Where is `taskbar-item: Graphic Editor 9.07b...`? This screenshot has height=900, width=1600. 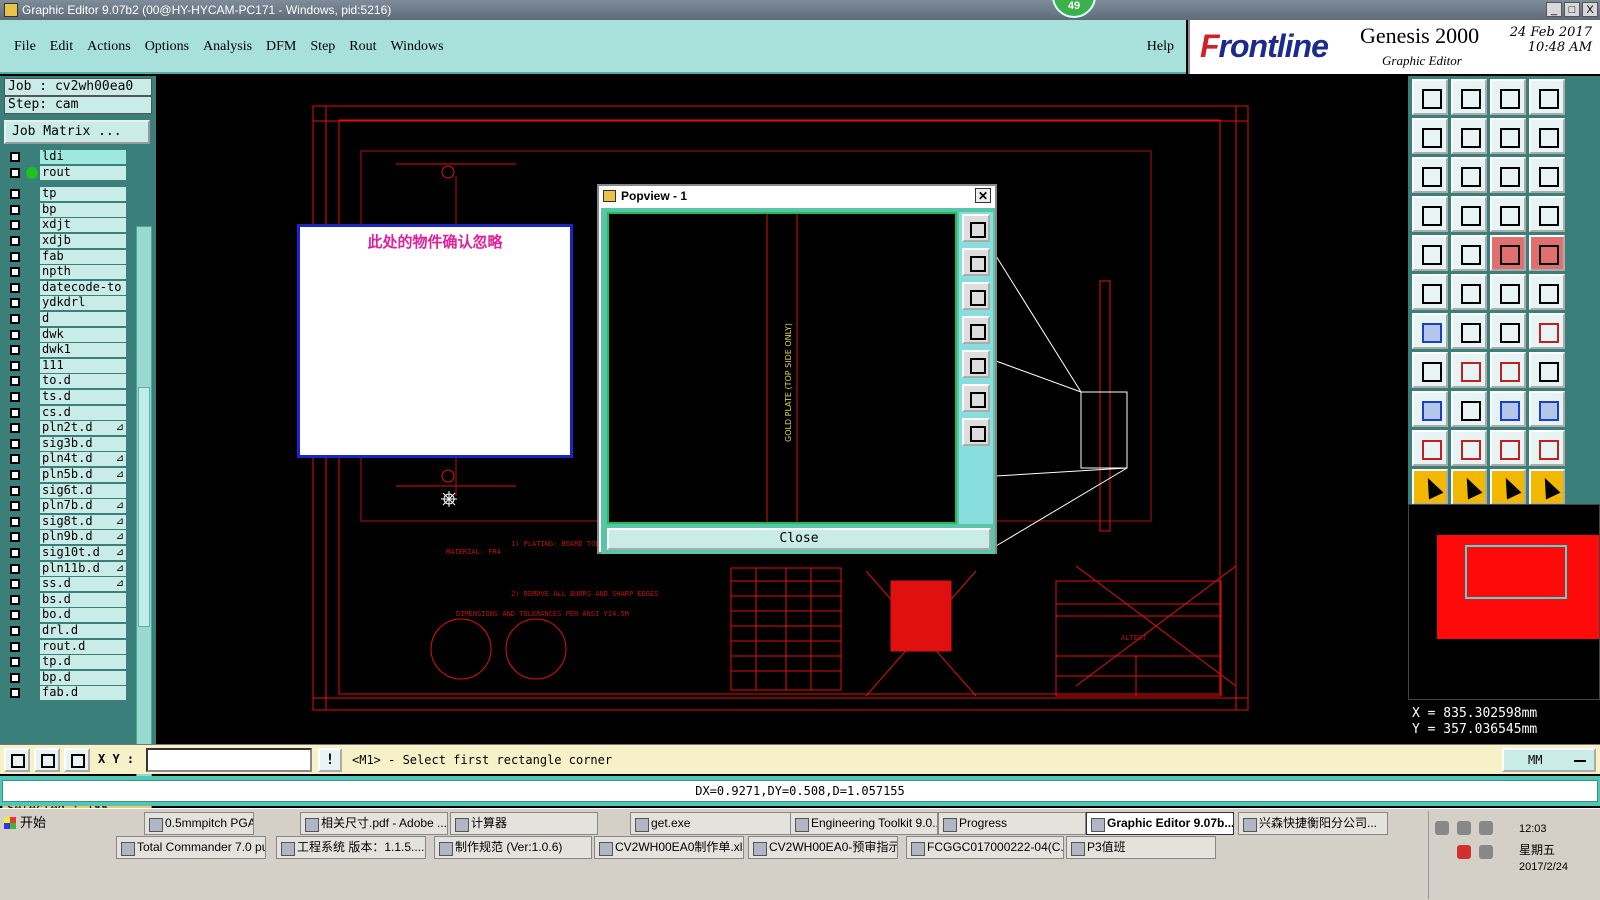
taskbar-item: Graphic Editor 9.07b... is located at coordinates (1160, 823).